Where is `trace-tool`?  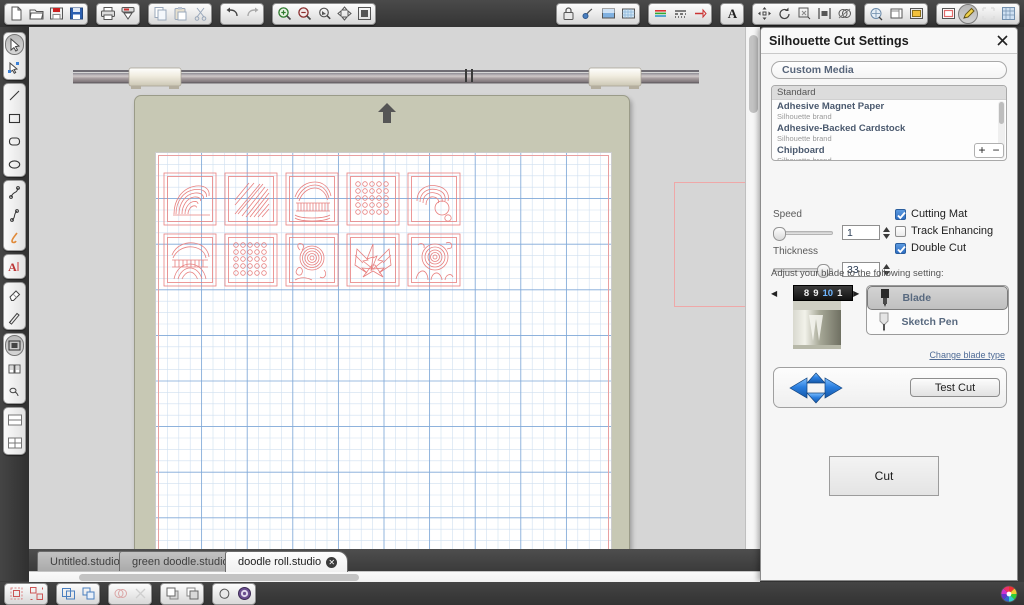 trace-tool is located at coordinates (14, 345).